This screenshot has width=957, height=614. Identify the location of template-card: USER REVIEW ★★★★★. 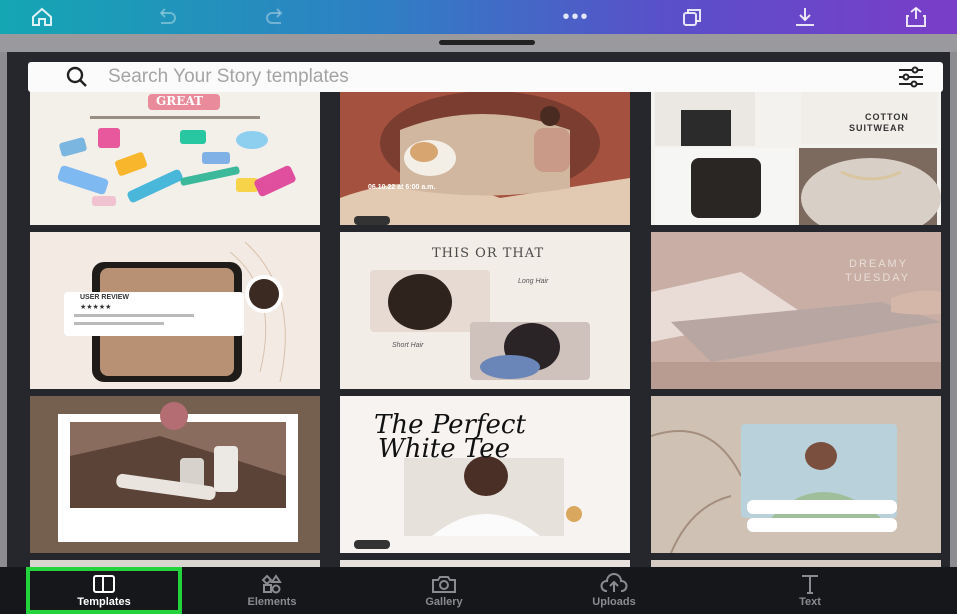
(175, 310).